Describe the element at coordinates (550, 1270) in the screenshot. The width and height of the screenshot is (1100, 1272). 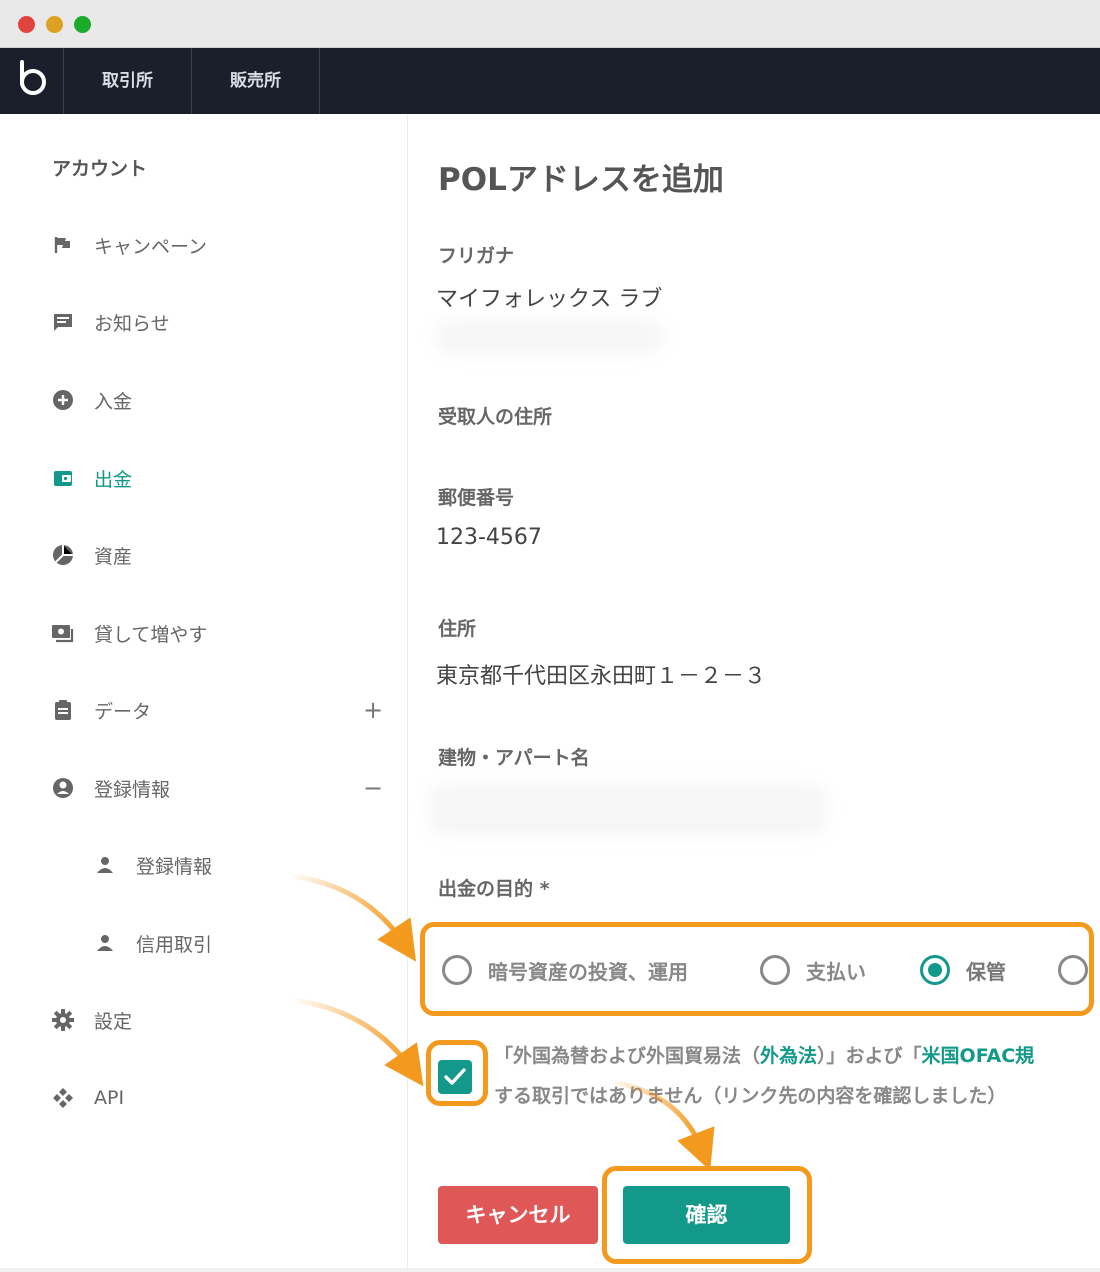
I see `window-bottom-edge` at that location.